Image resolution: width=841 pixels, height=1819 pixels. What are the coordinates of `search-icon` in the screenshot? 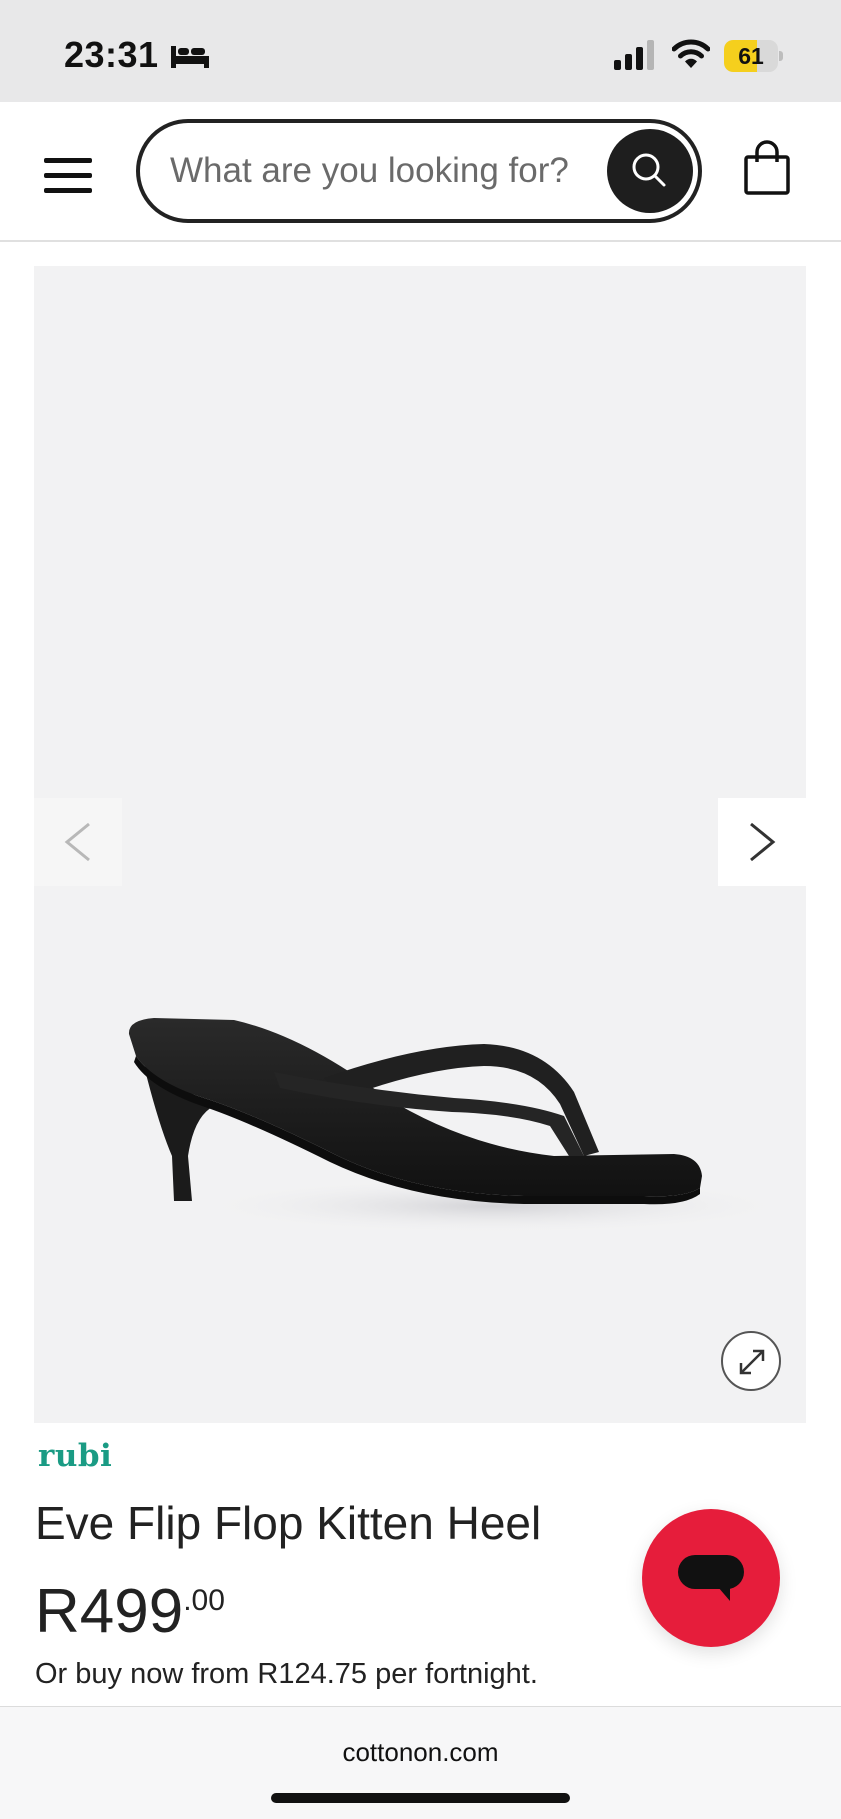 It's located at (649, 170).